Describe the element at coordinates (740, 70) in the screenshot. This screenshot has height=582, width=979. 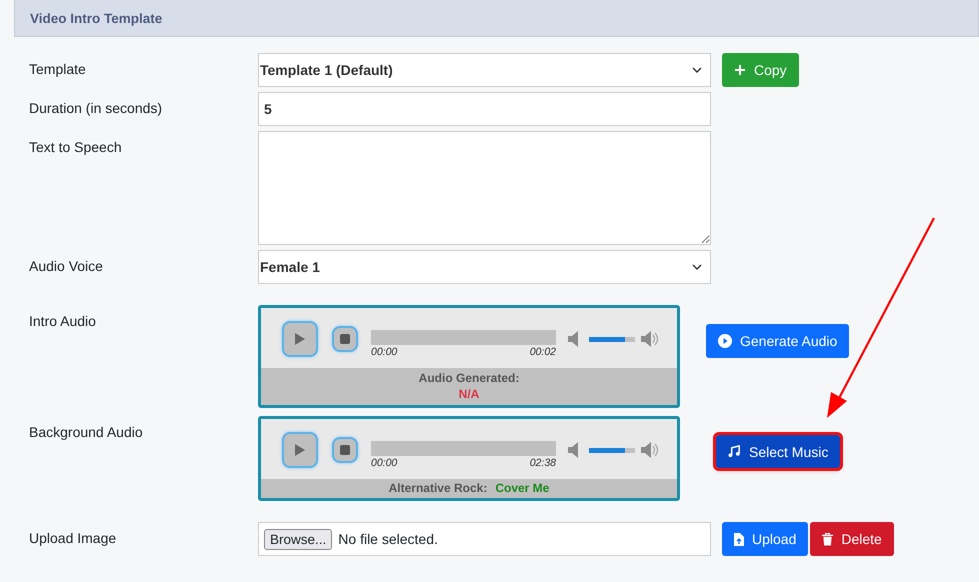
I see `plus-icon` at that location.